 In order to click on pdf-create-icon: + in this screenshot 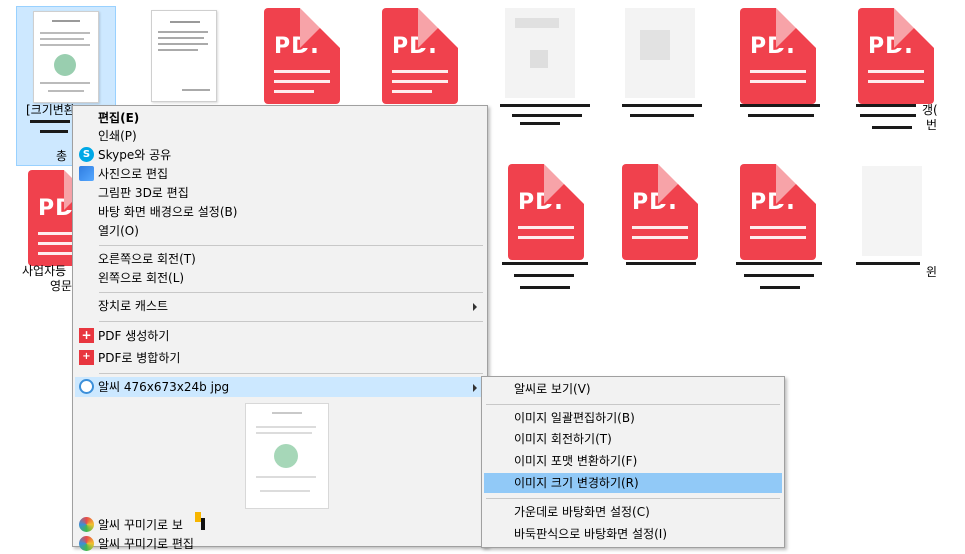, I will do `click(86, 335)`.